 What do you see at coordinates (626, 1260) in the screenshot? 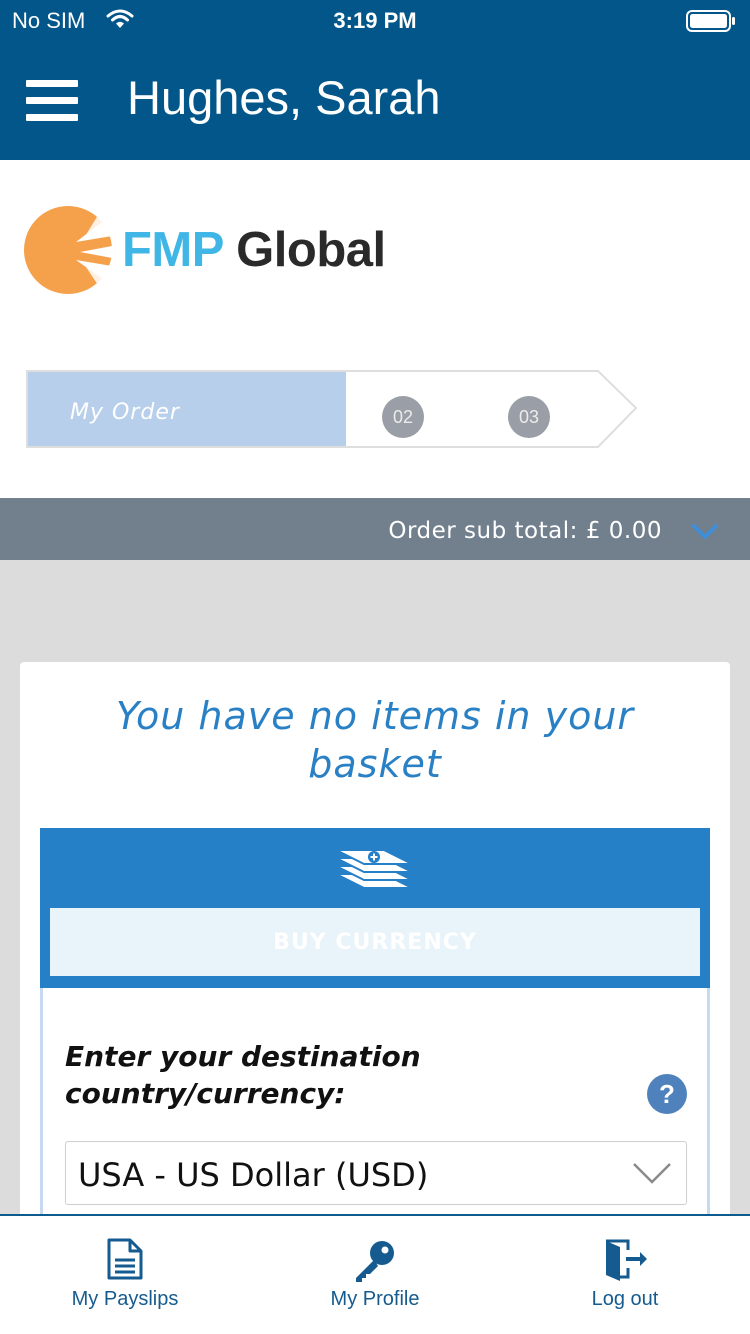
I see `logout-icon` at bounding box center [626, 1260].